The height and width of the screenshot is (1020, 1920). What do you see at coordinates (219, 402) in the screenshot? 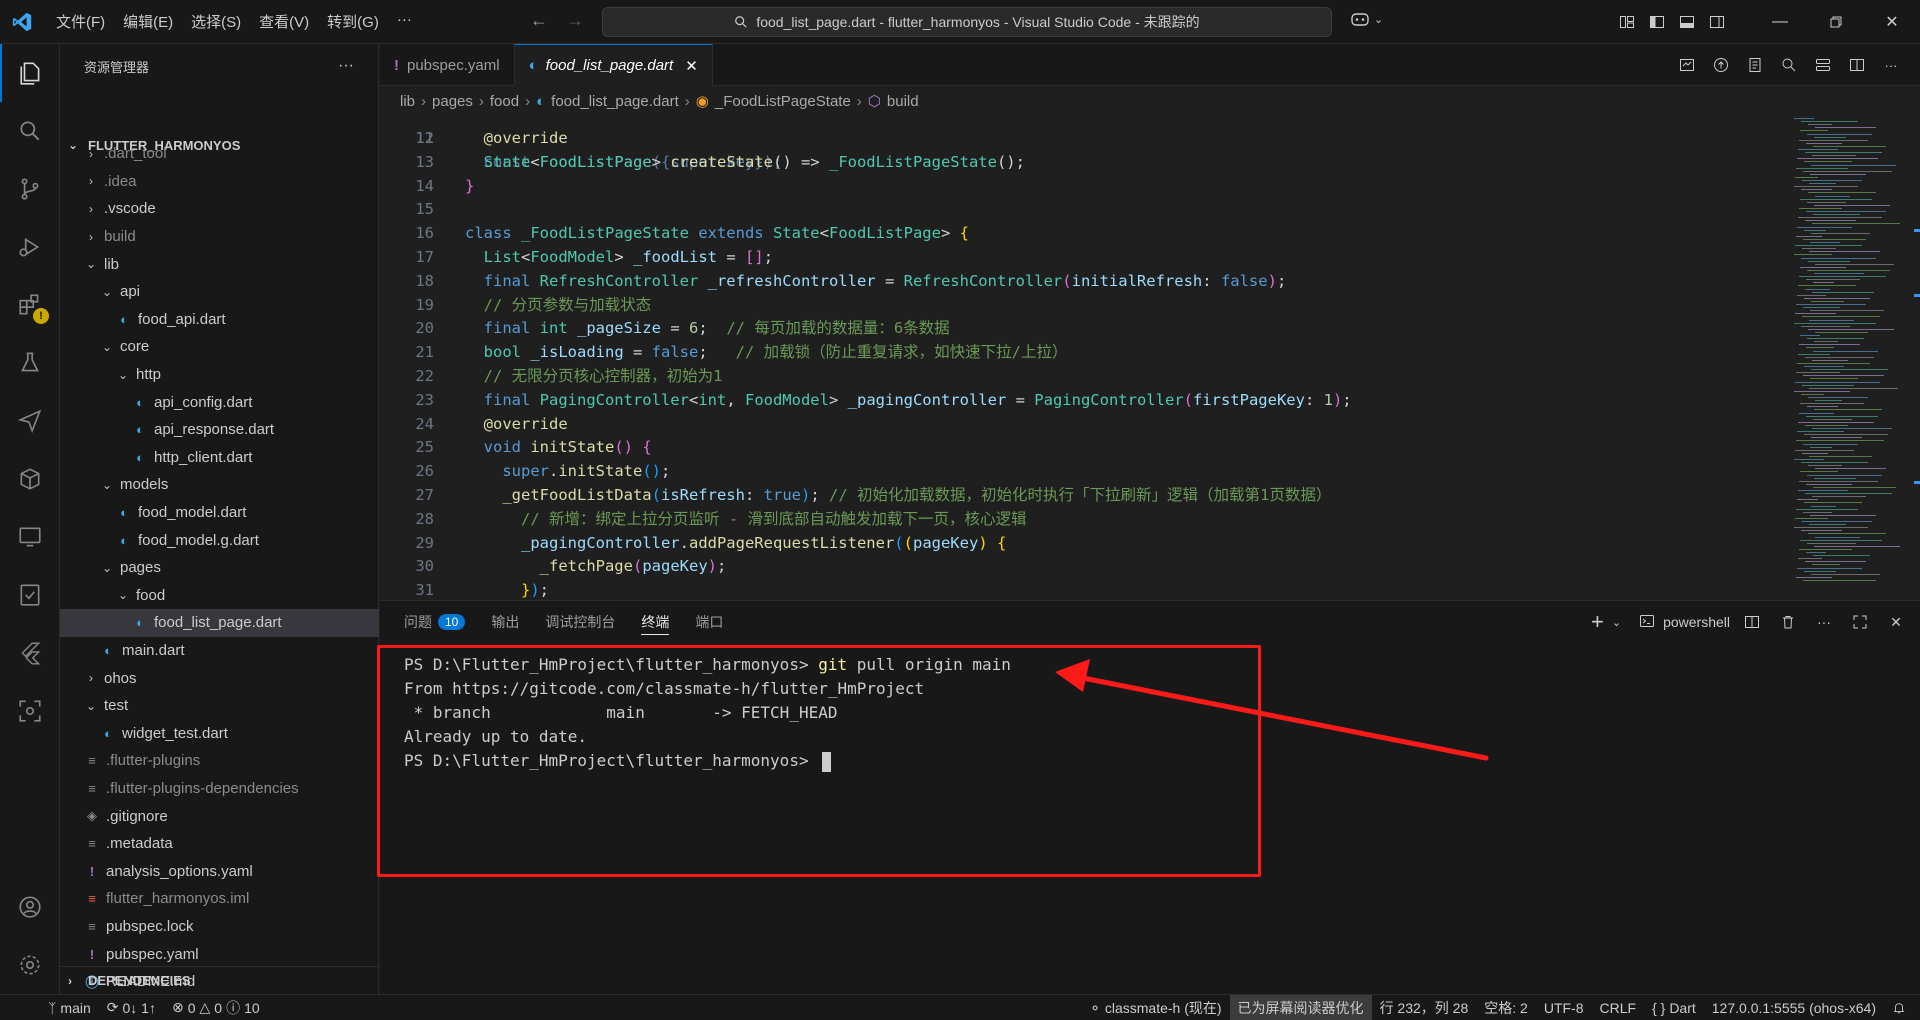
I see `tree-file: ◐ api_config.dart` at bounding box center [219, 402].